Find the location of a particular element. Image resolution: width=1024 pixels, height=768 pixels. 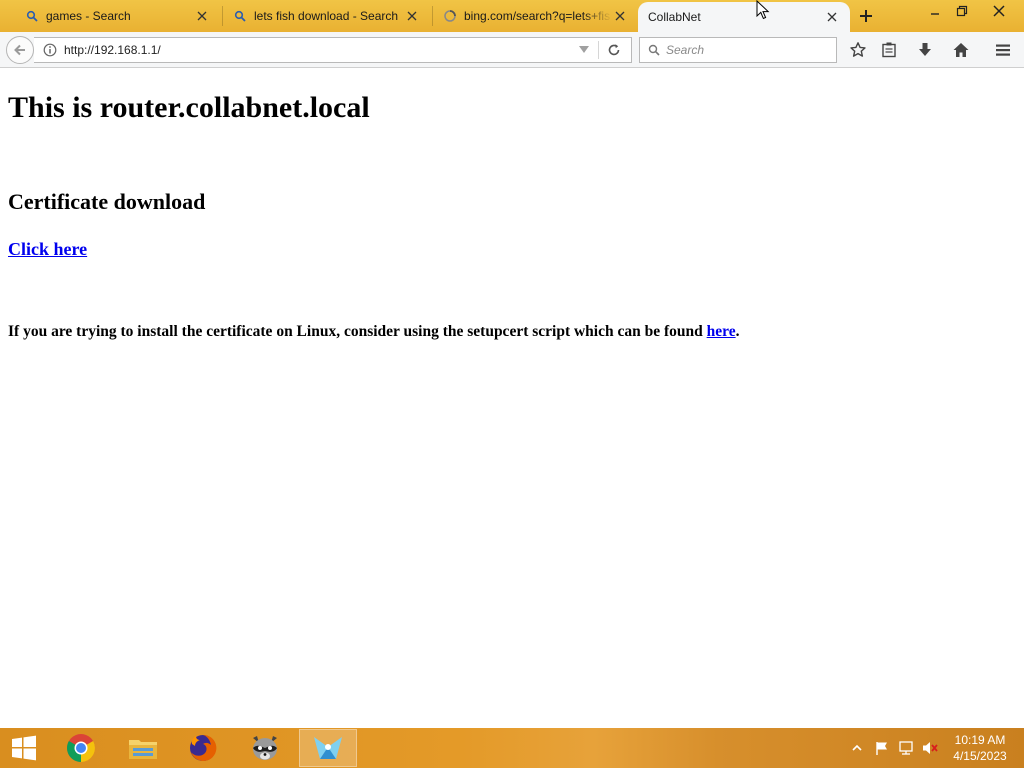

tab-label: lets fish download - Search is located at coordinates (326, 16).